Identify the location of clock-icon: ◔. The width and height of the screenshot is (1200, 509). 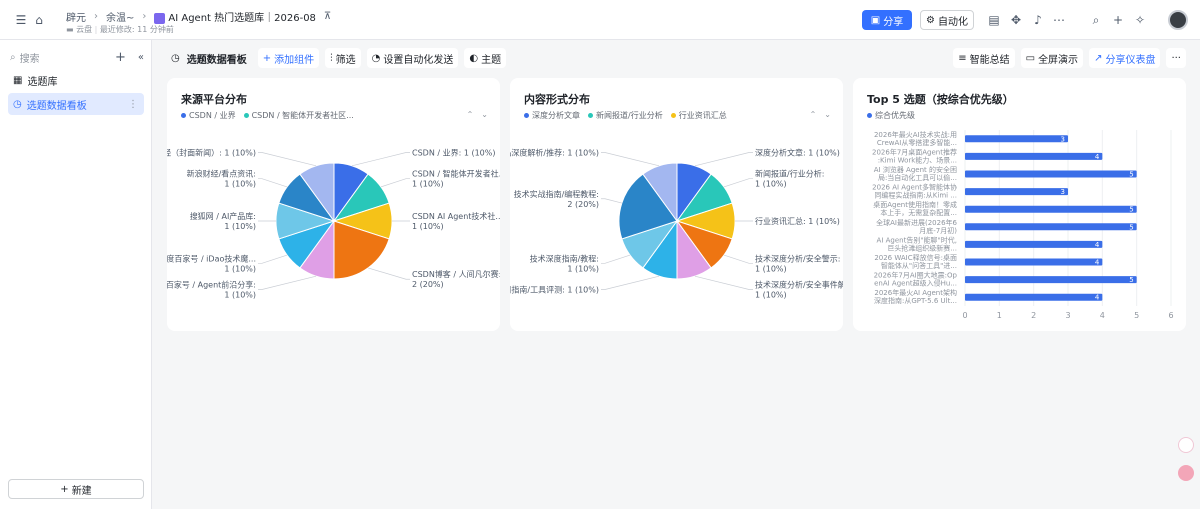
(376, 58).